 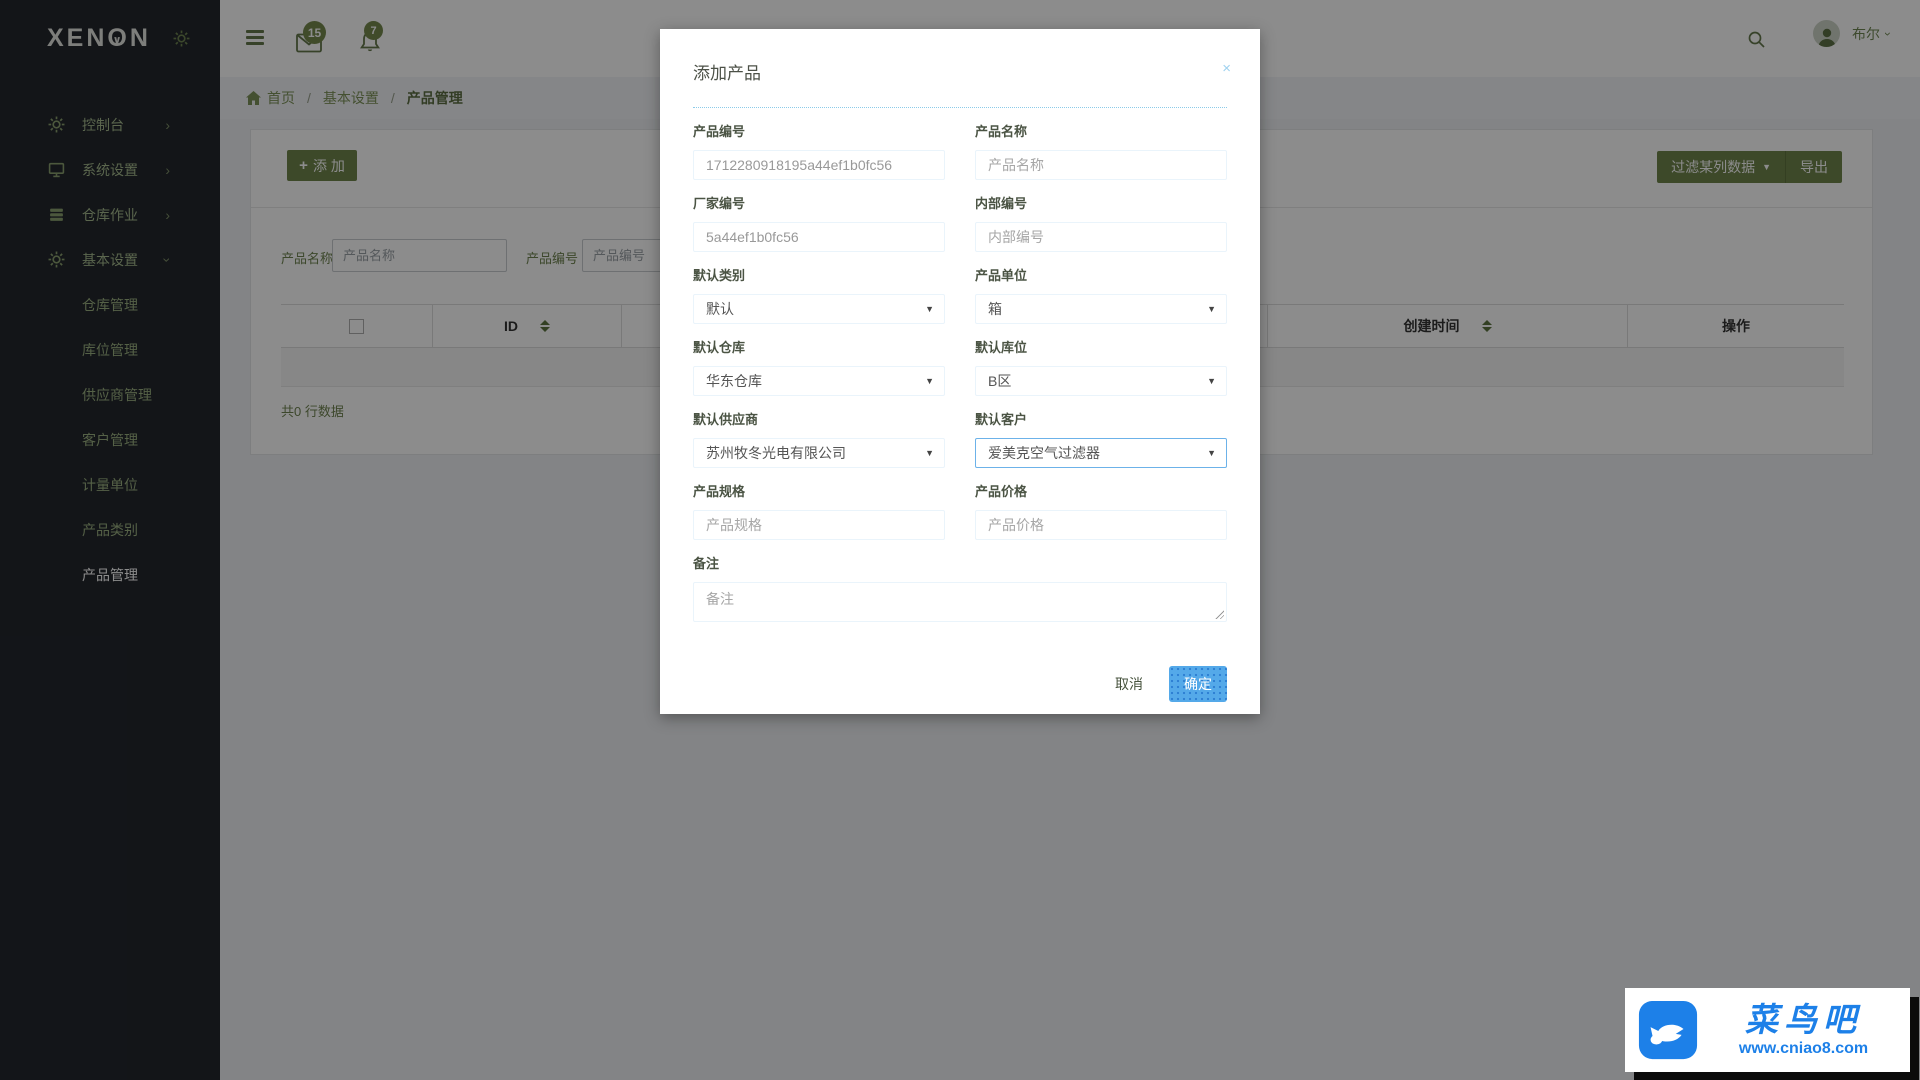 What do you see at coordinates (819, 165) in the screenshot?
I see `product-code-input` at bounding box center [819, 165].